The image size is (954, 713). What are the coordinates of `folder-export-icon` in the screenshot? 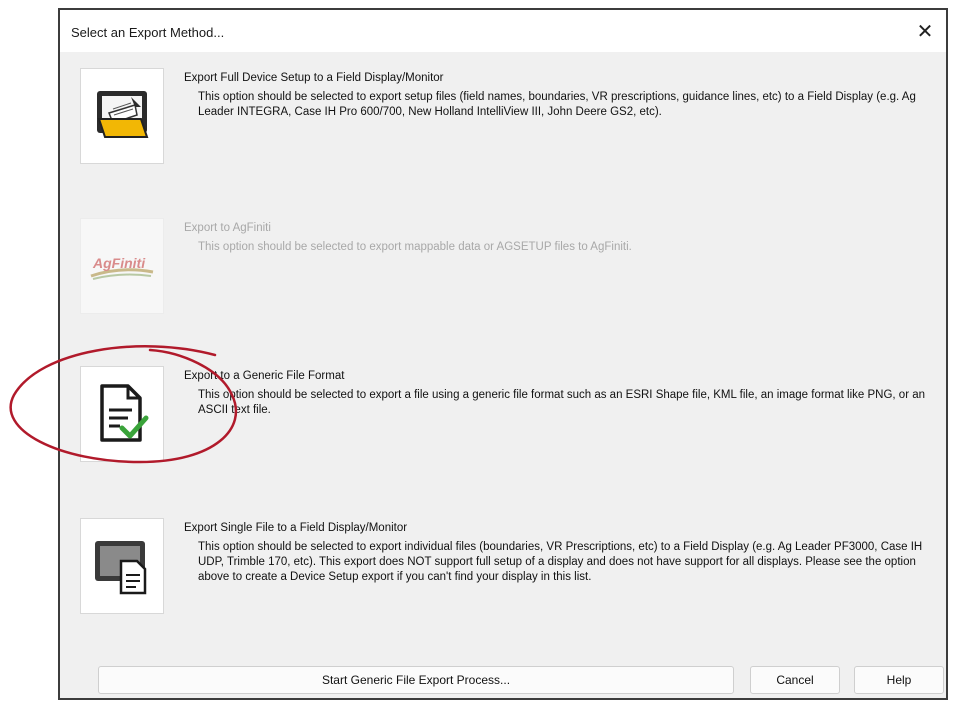 It's located at (122, 116).